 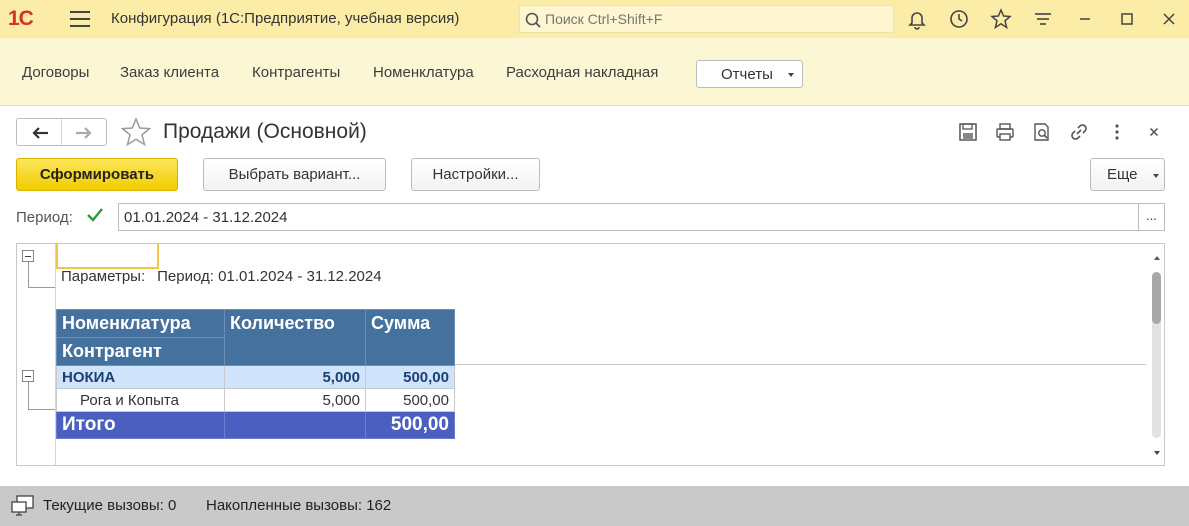 I want to click on table-row-total: Итого 500,00, so click(x=255, y=425).